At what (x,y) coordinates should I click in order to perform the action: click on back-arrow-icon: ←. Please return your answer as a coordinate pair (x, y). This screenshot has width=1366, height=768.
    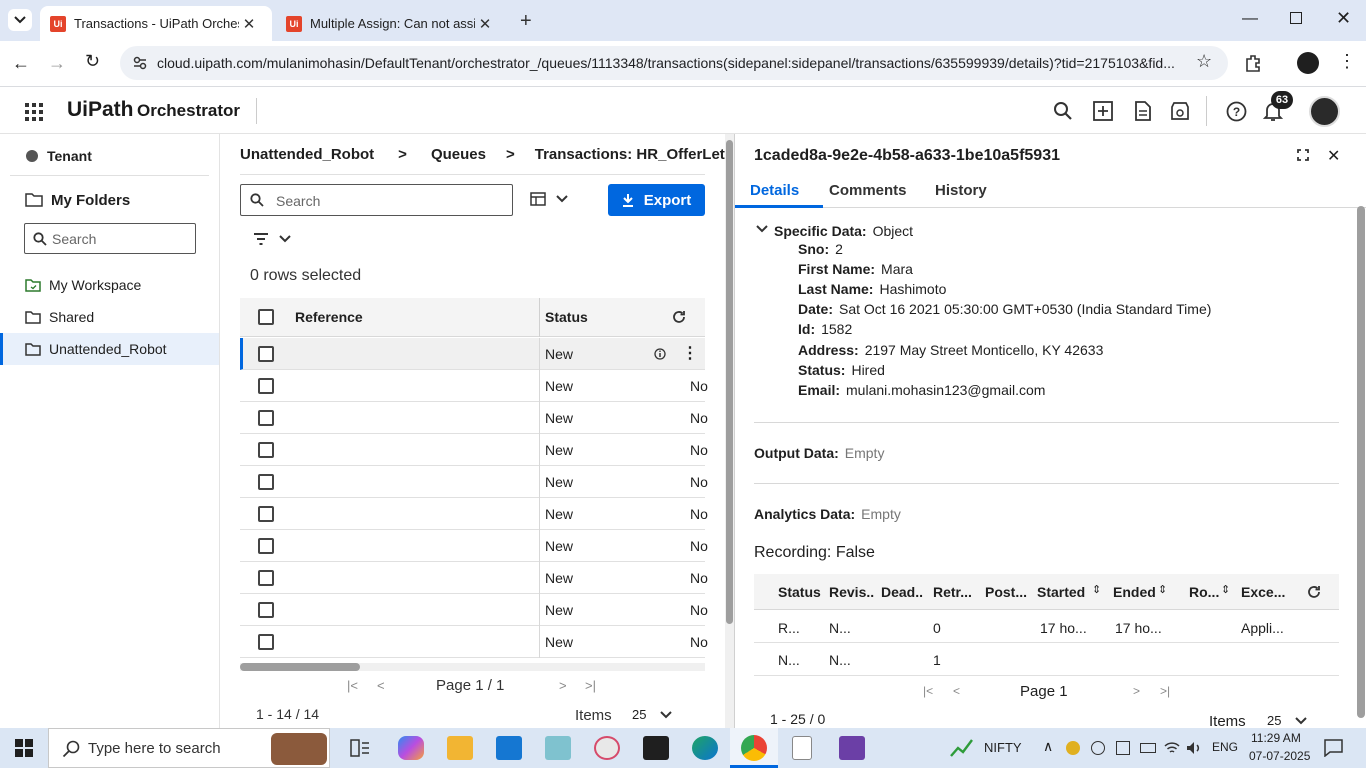
    Looking at the image, I should click on (21, 63).